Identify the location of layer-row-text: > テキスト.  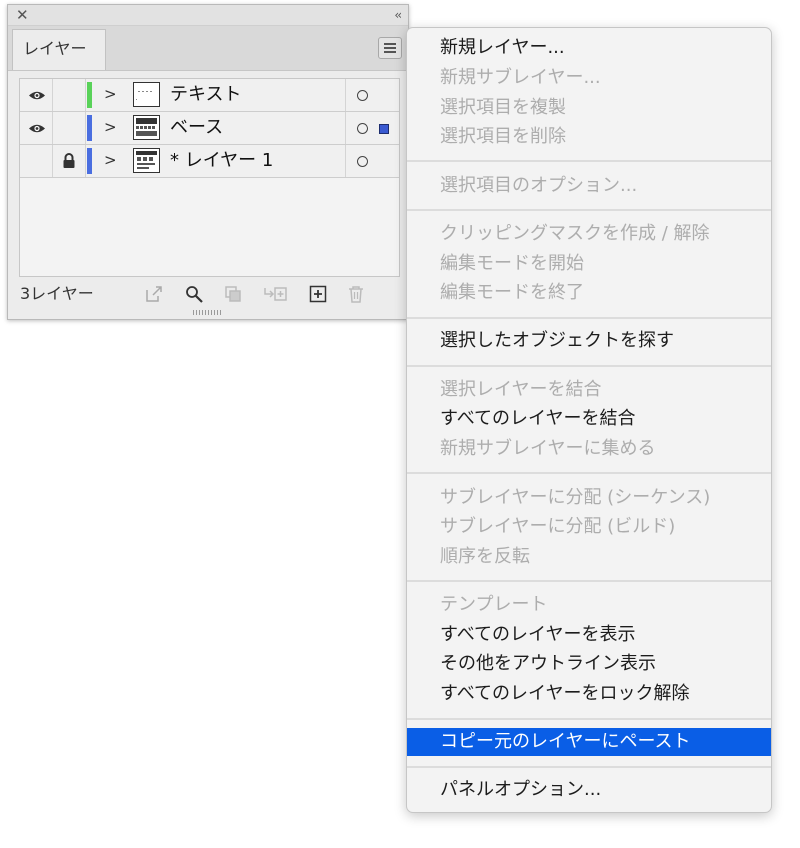
(209, 95).